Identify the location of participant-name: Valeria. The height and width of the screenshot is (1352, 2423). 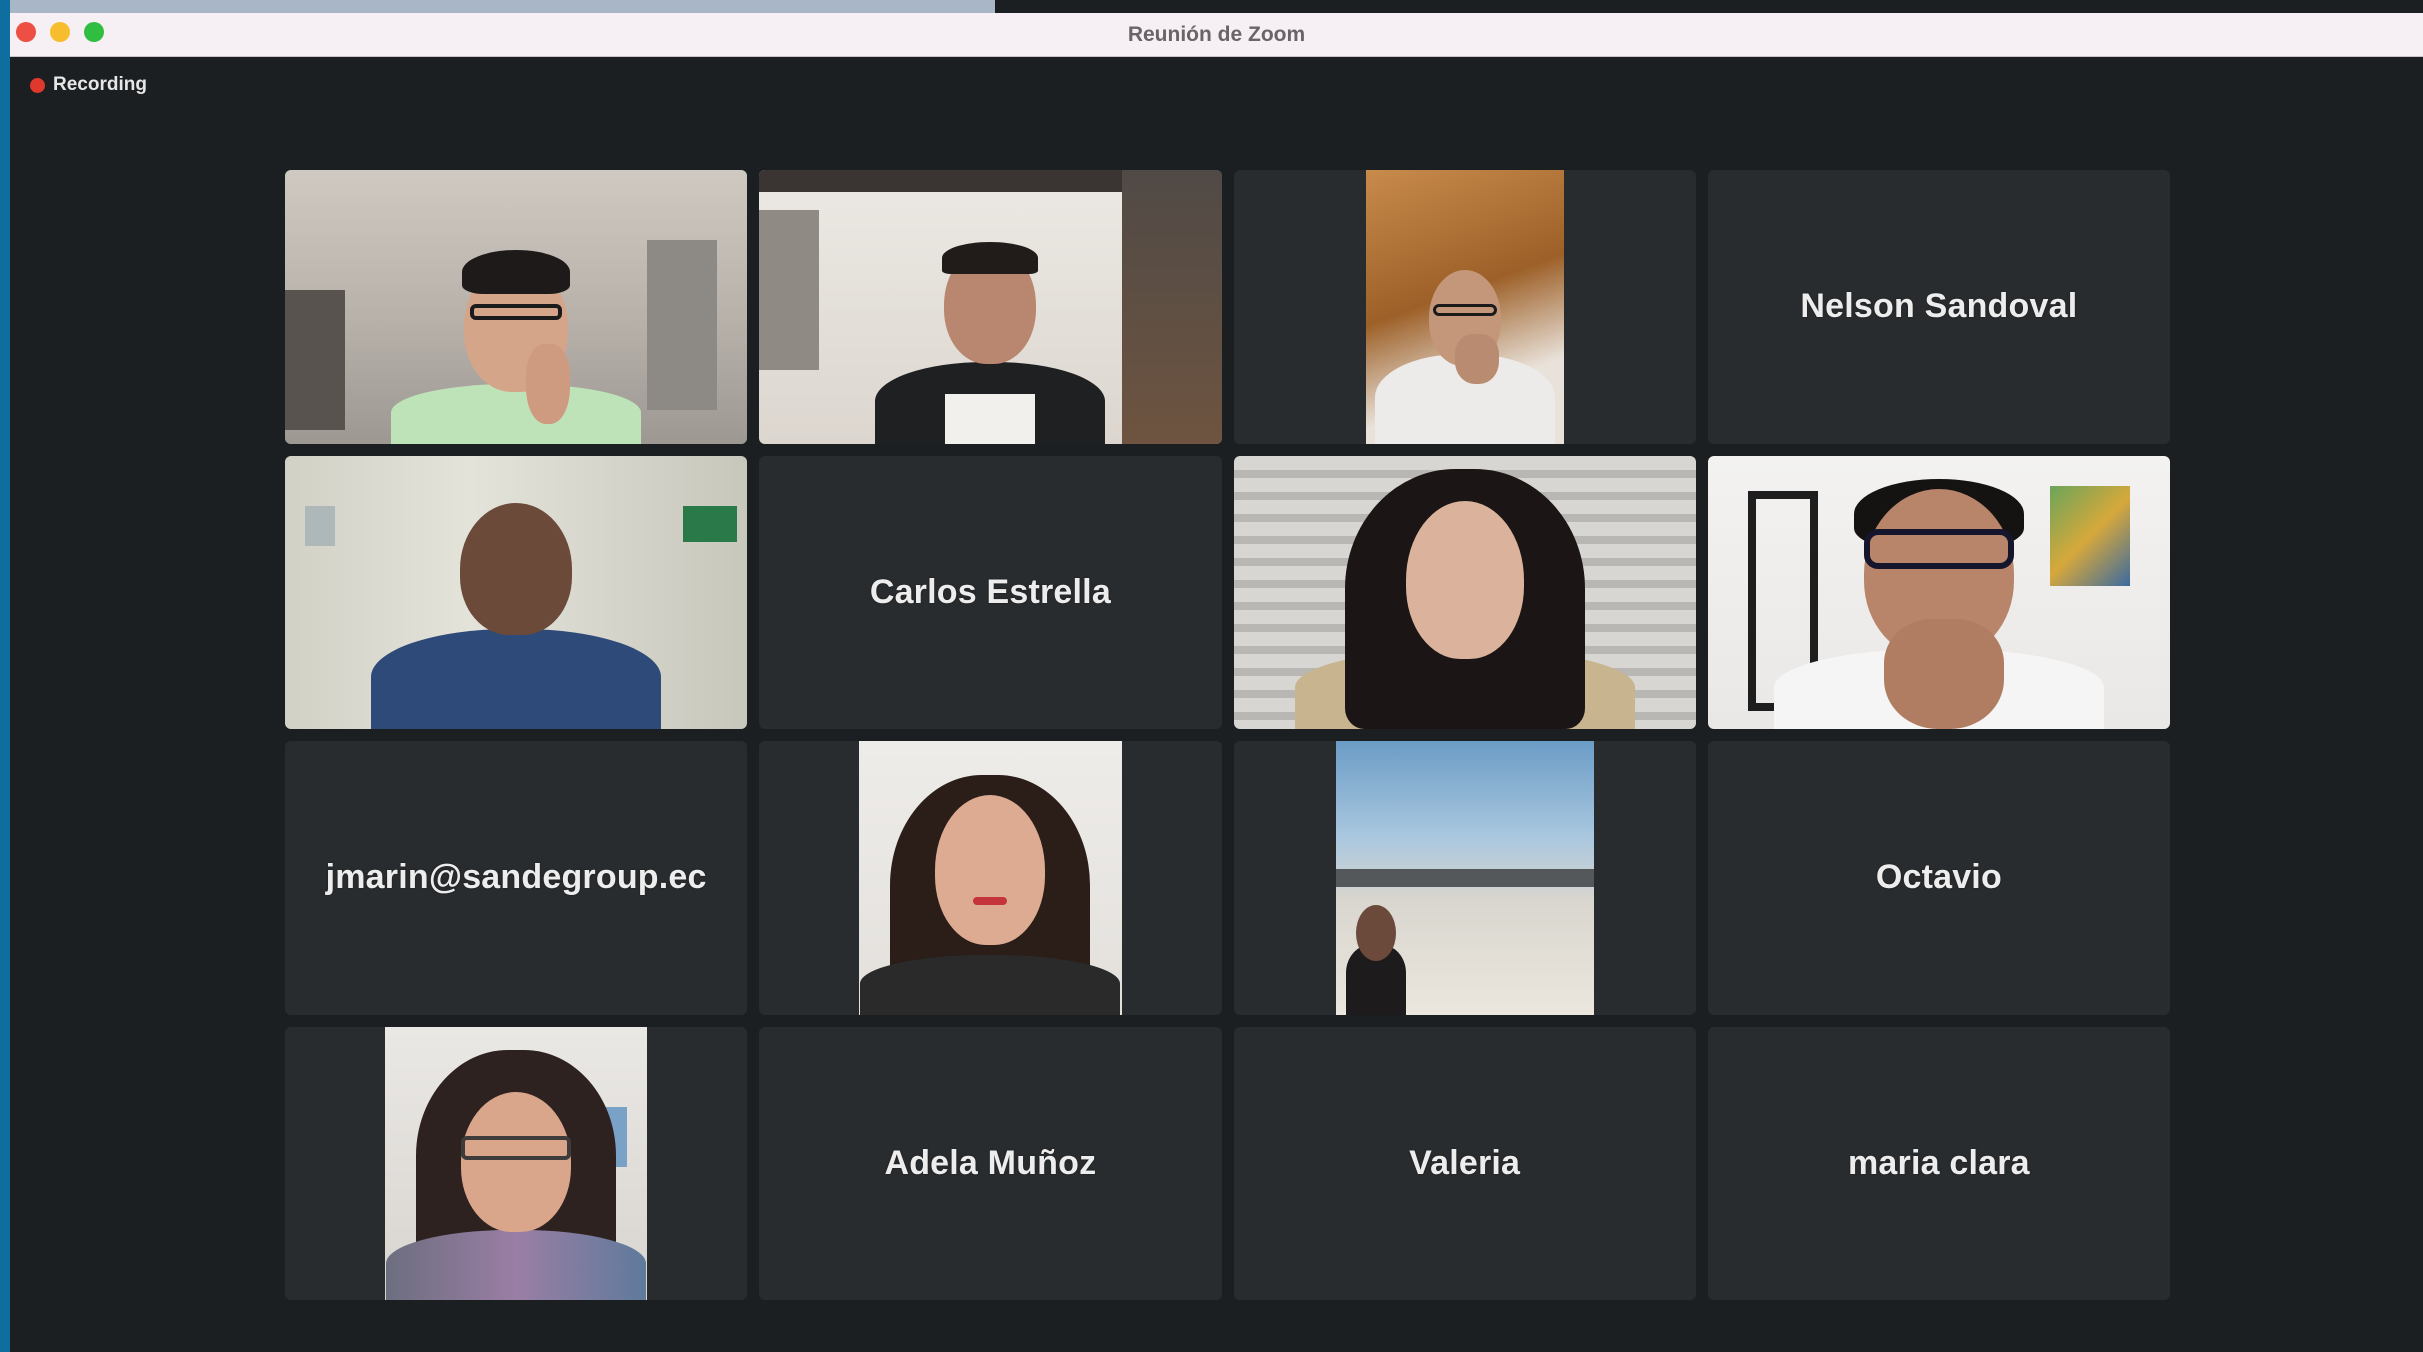
(1465, 1162).